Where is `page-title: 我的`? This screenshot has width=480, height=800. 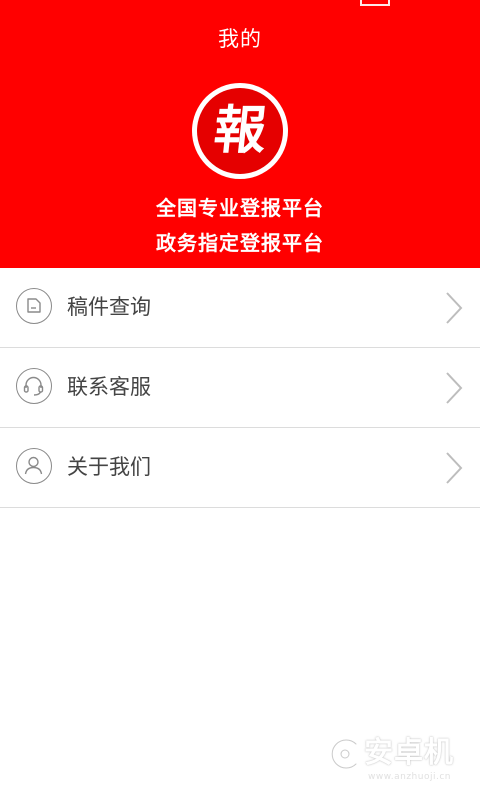 page-title: 我的 is located at coordinates (240, 39).